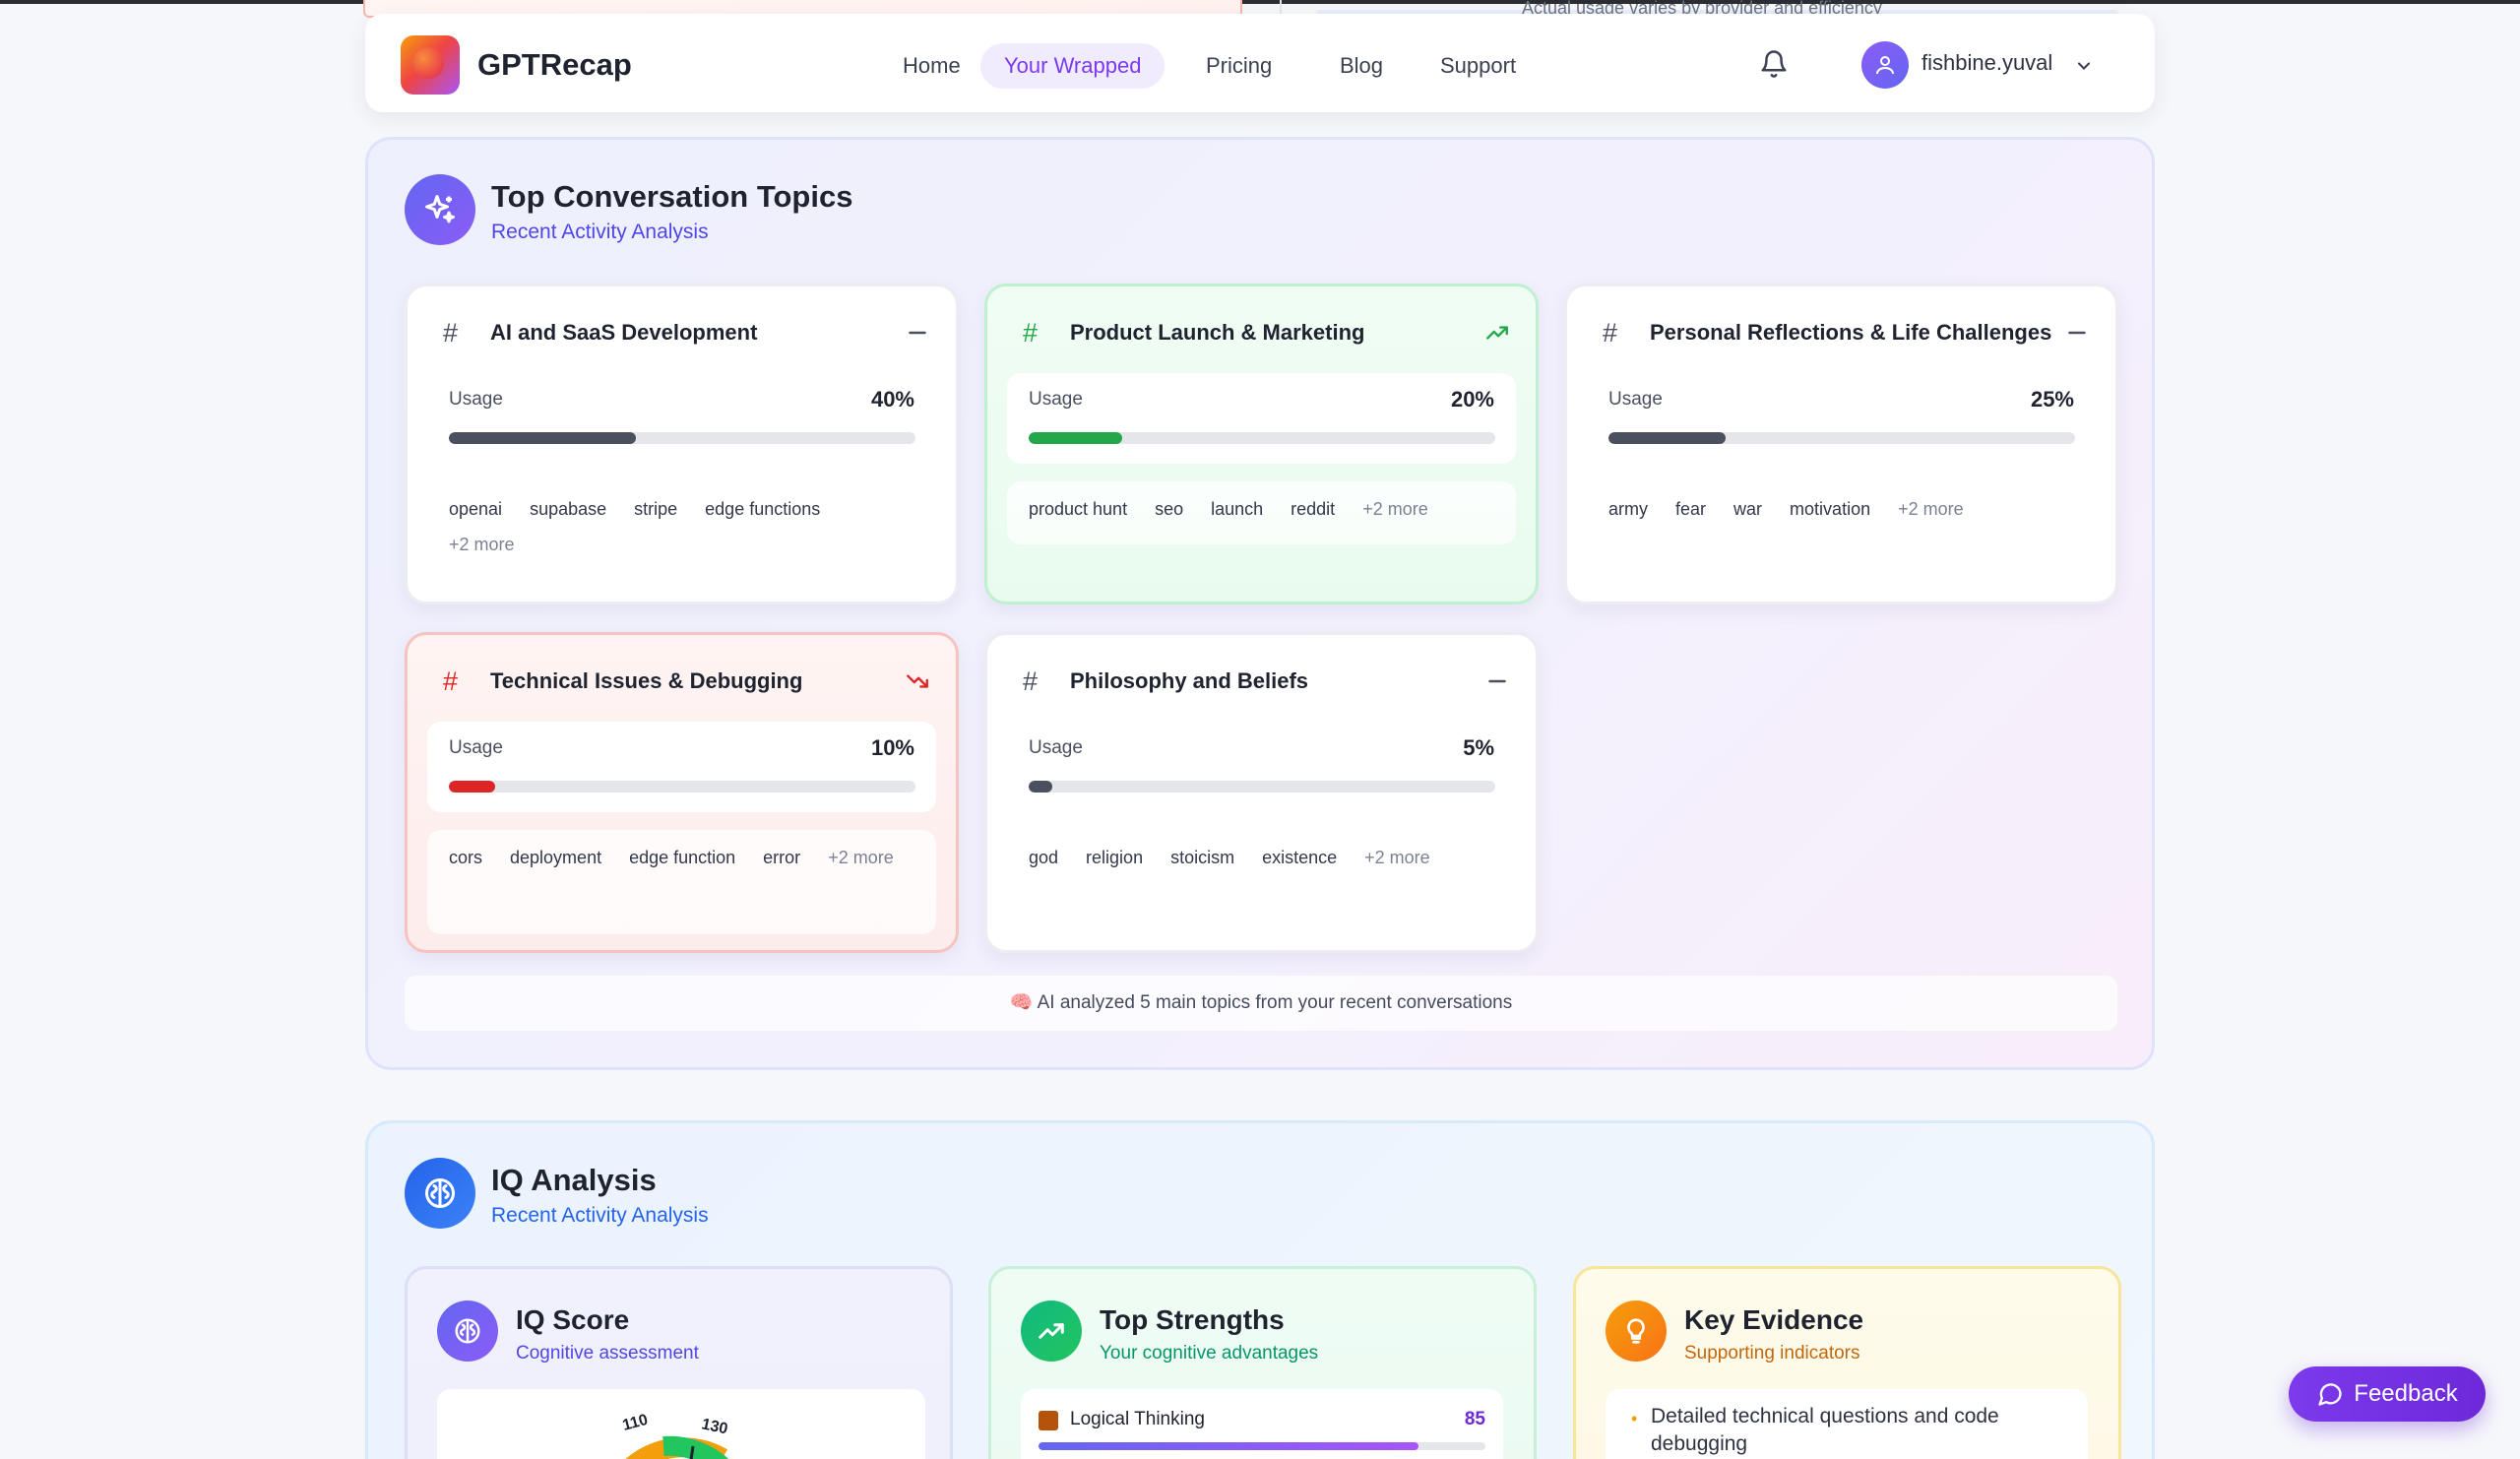  I want to click on keyword-tag: existence, so click(1300, 857).